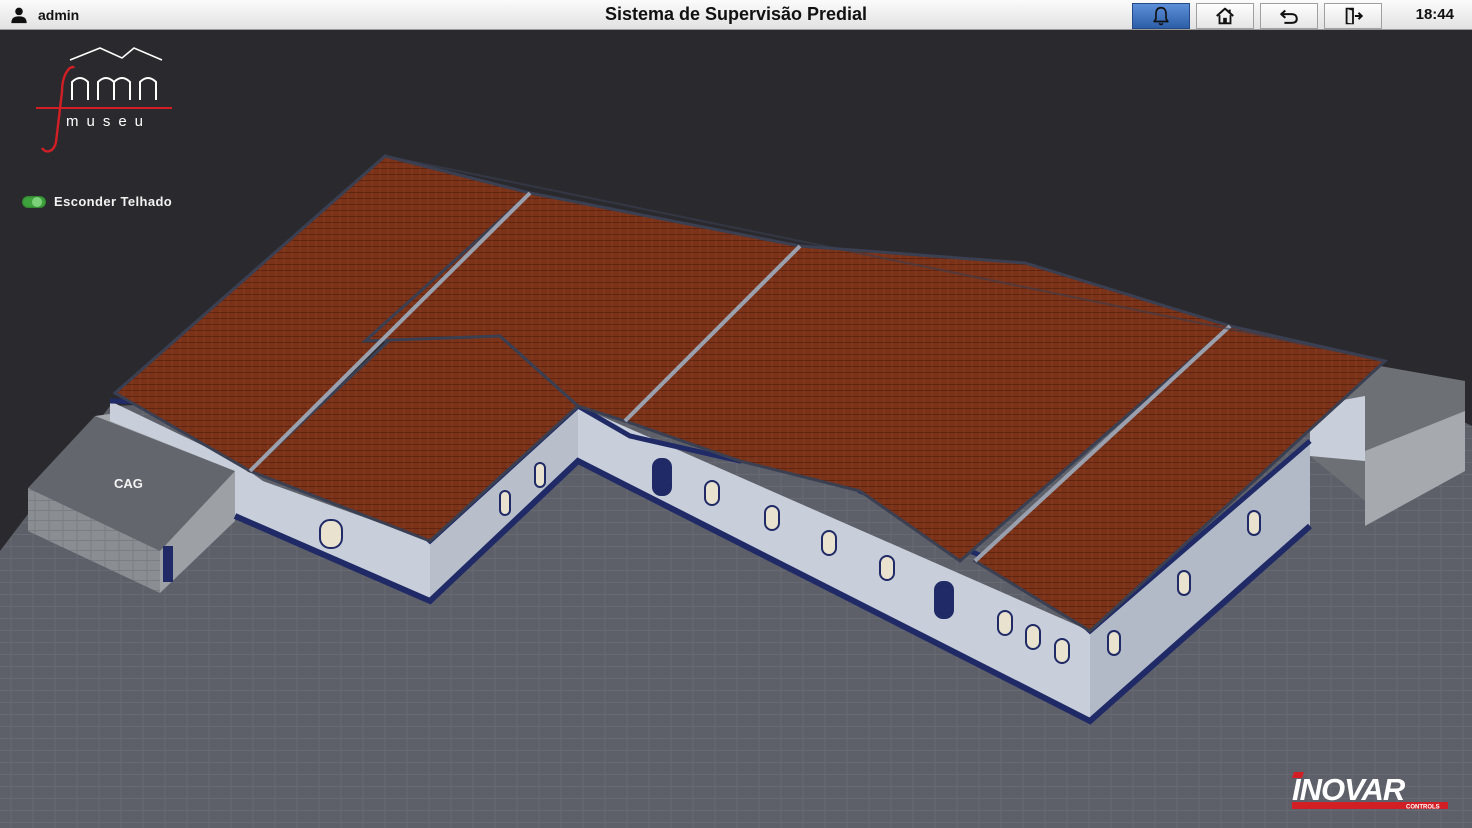 Image resolution: width=1472 pixels, height=828 pixels. Describe the element at coordinates (37, 201) in the screenshot. I see `toggle-knob` at that location.